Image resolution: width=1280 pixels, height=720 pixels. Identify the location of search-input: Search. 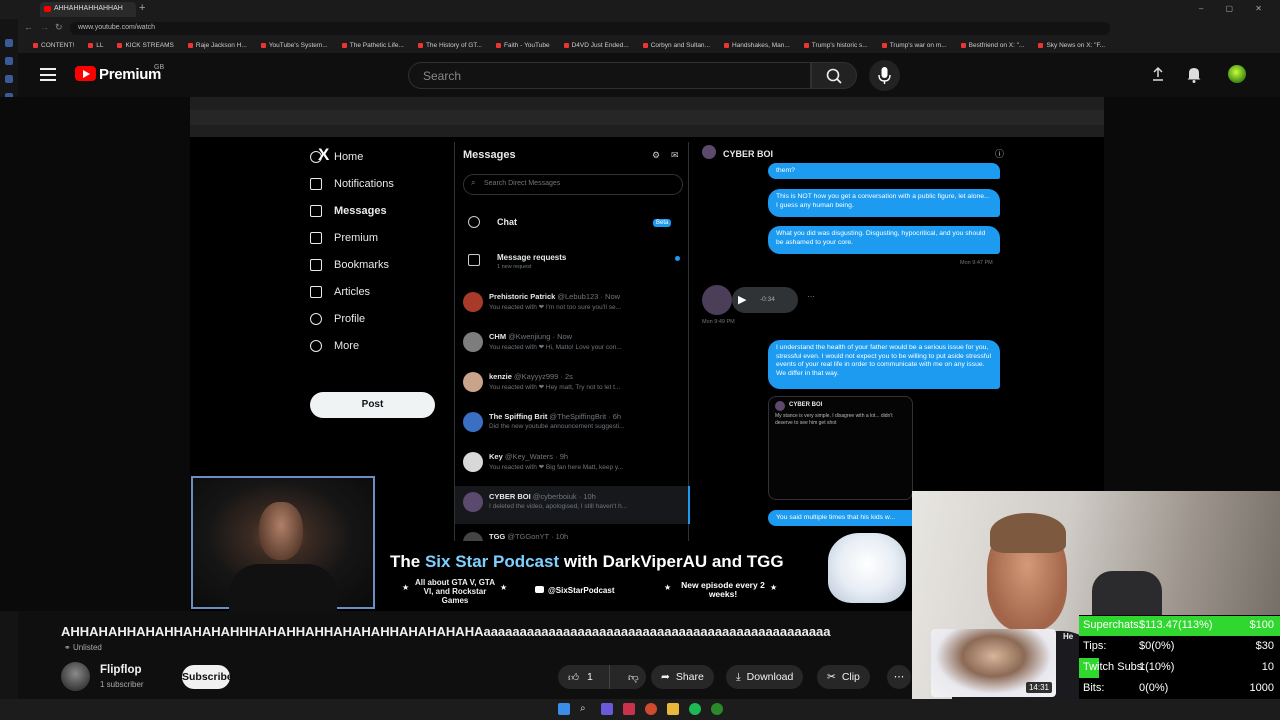
(609, 75).